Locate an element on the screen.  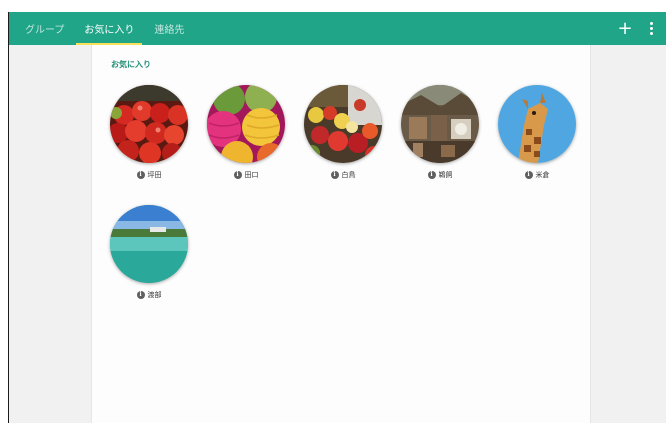
app-bar-actions: + is located at coordinates (641, 29).